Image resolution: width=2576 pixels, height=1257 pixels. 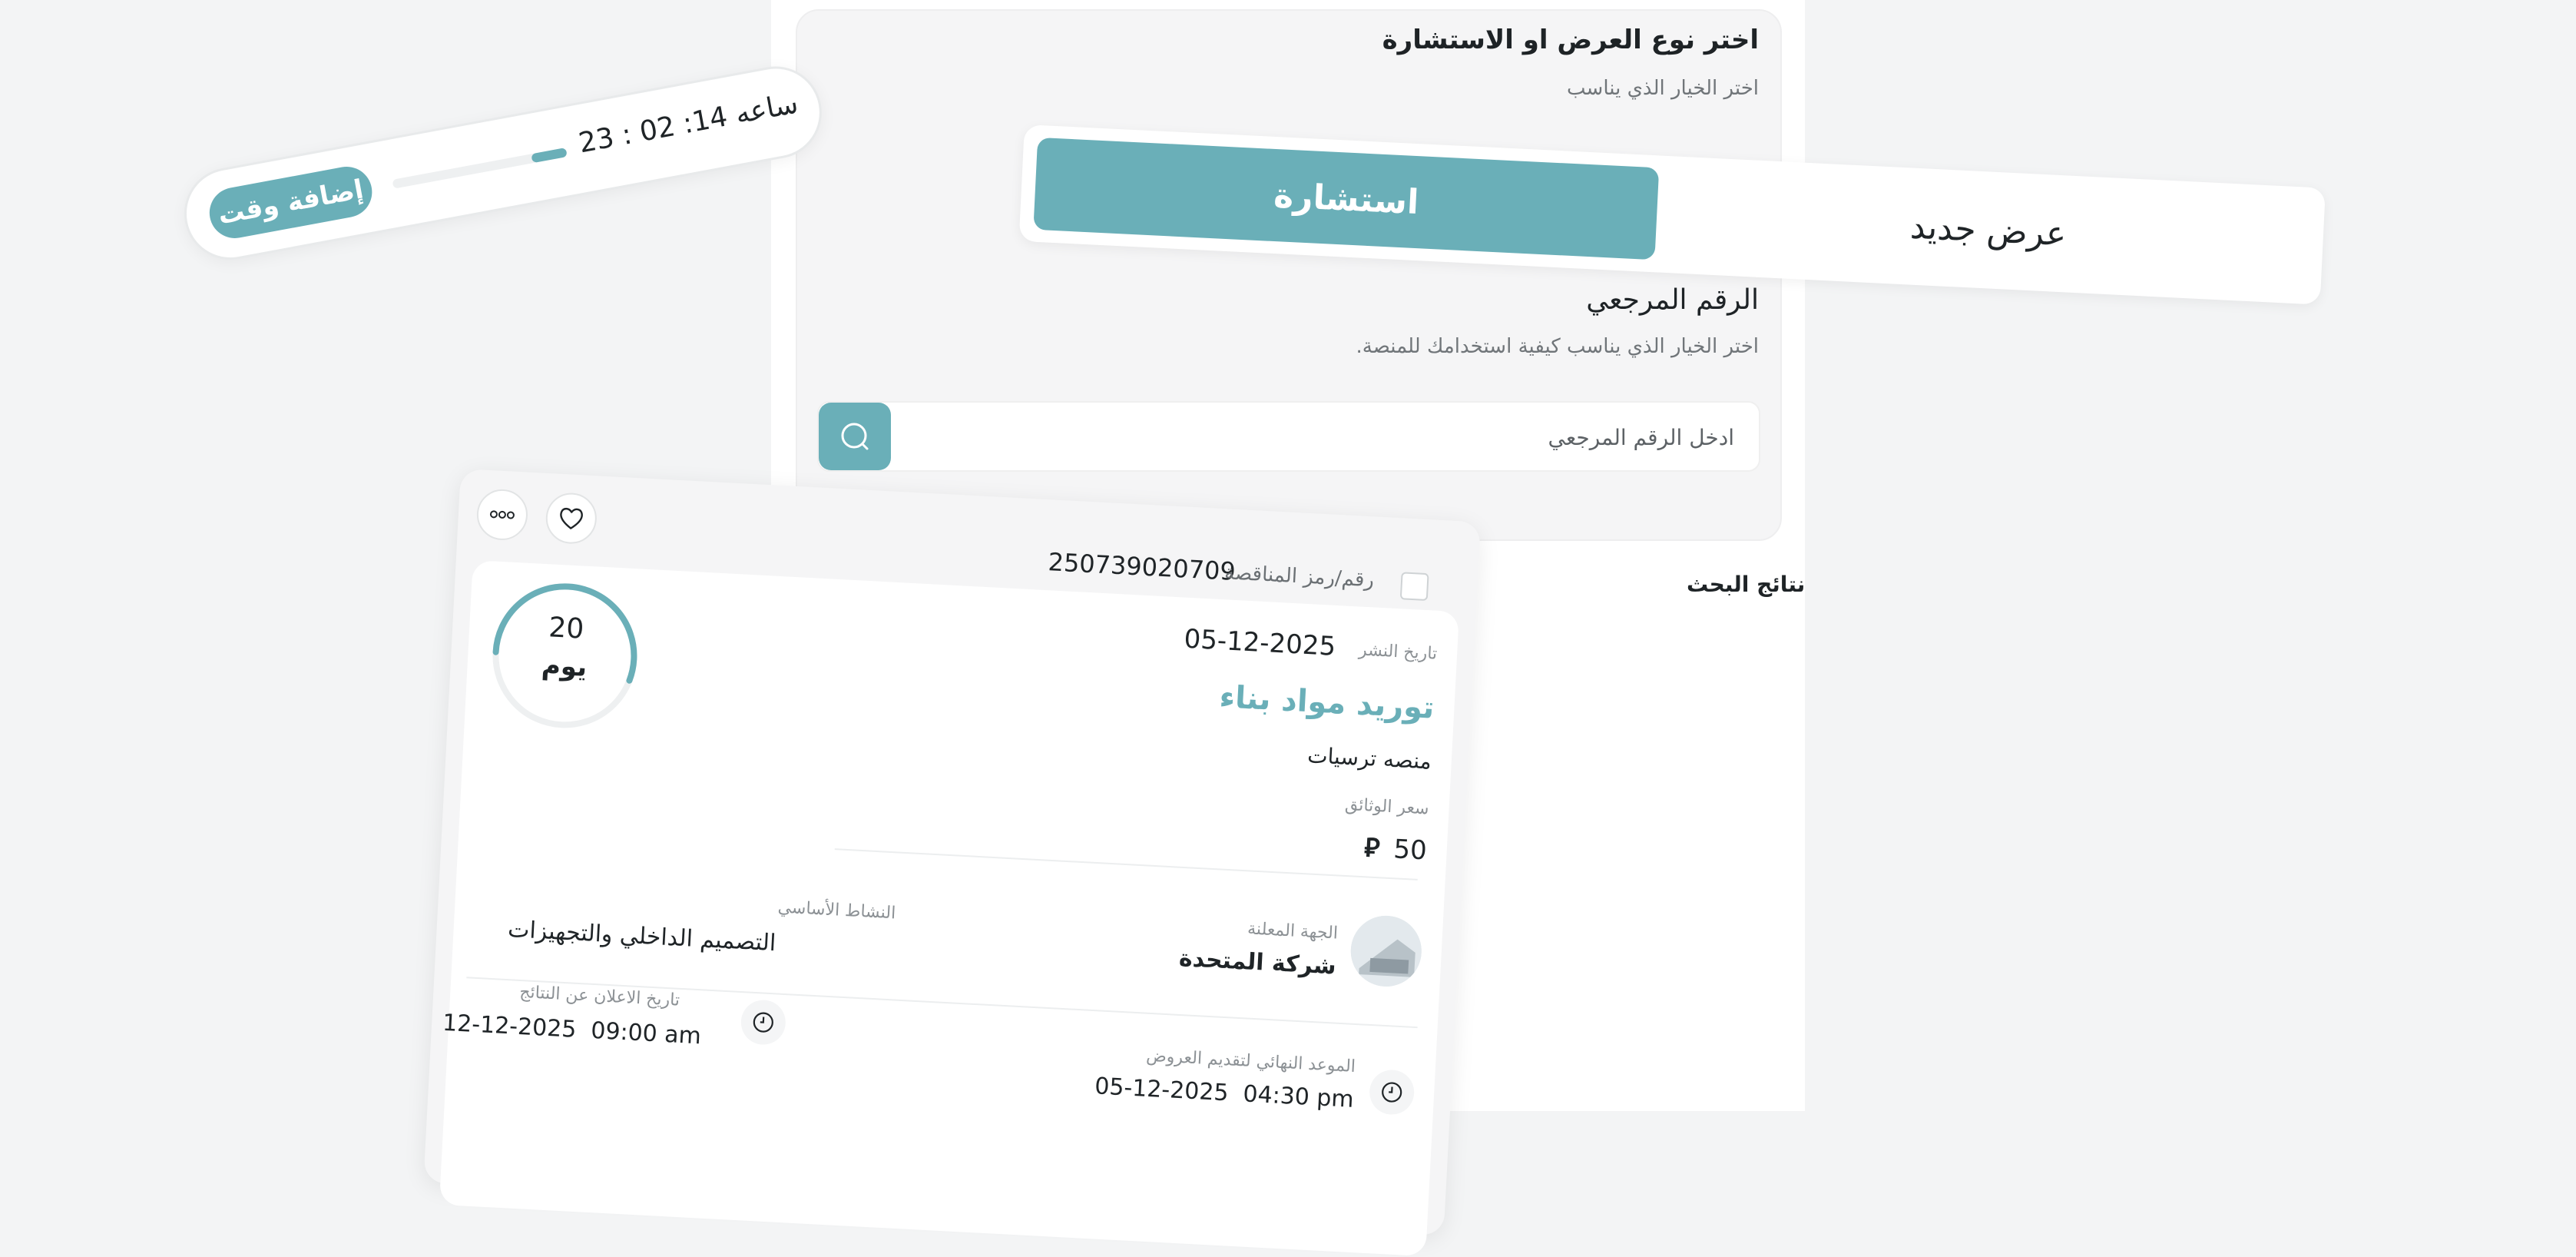 What do you see at coordinates (646, 1033) in the screenshot?
I see `results-time: 09:00 am` at bounding box center [646, 1033].